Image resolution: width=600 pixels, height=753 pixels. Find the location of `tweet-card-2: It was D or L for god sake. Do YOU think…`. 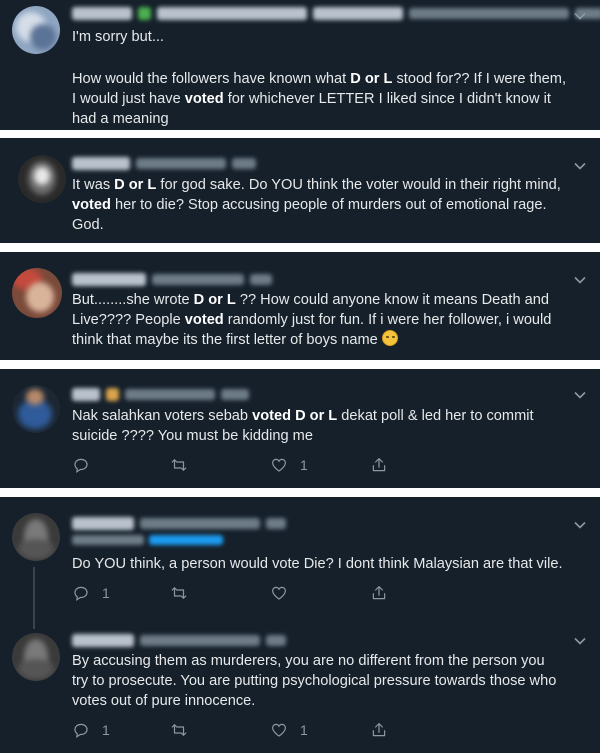

tweet-card-2: It was D or L for god sake. Do YOU think… is located at coordinates (300, 190).